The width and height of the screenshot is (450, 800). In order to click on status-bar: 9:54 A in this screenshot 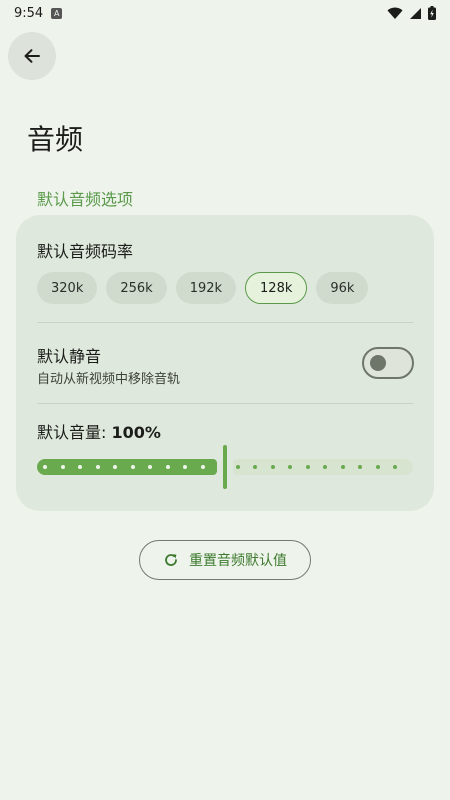, I will do `click(225, 13)`.